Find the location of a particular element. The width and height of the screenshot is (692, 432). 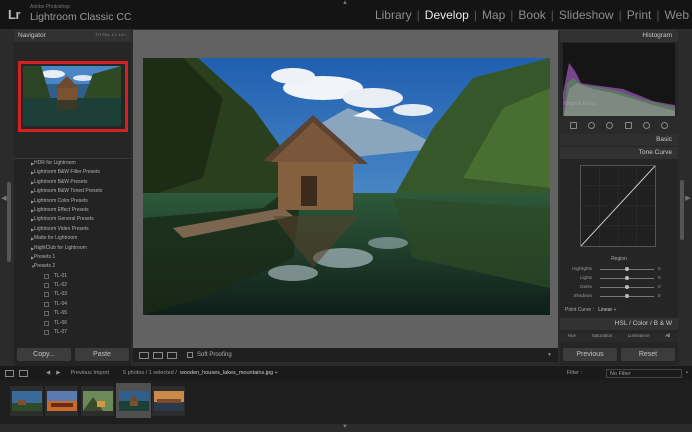

before-after-icon is located at coordinates (158, 355).